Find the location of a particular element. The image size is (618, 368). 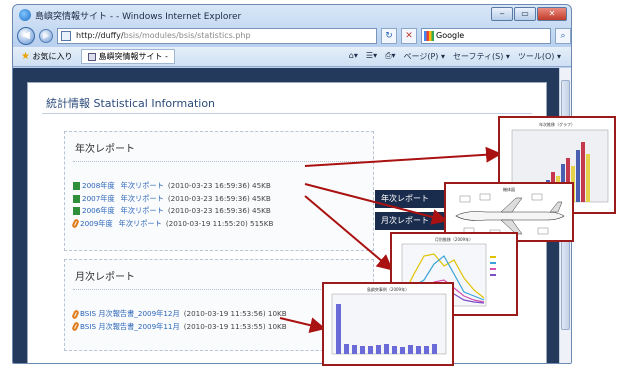

line-chart-caption: 月別推移（2009年） is located at coordinates (454, 239).